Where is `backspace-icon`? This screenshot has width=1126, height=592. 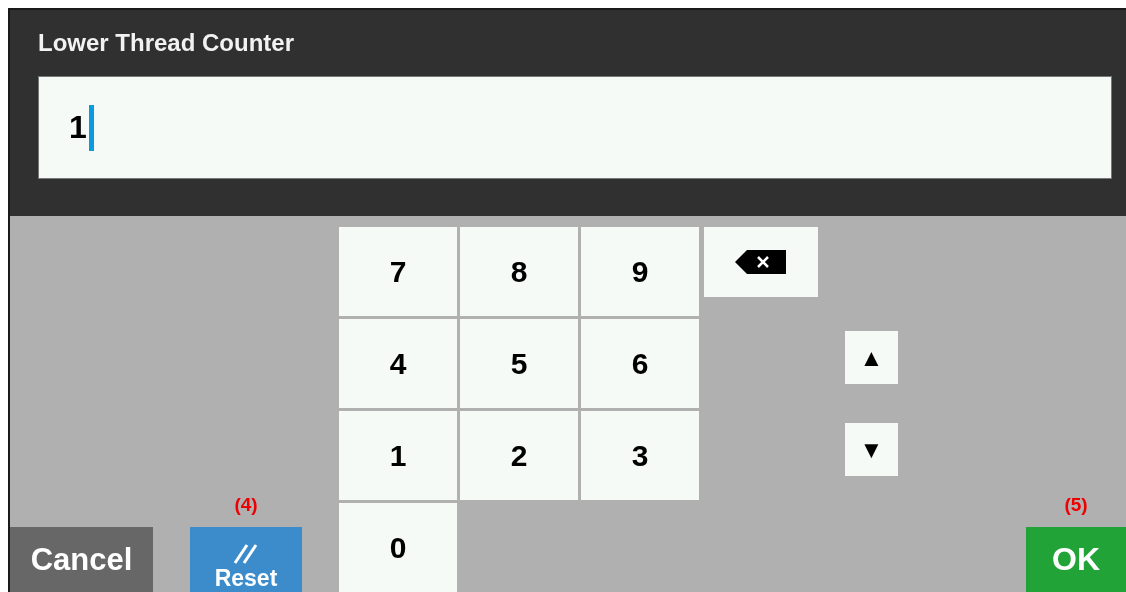 backspace-icon is located at coordinates (761, 262).